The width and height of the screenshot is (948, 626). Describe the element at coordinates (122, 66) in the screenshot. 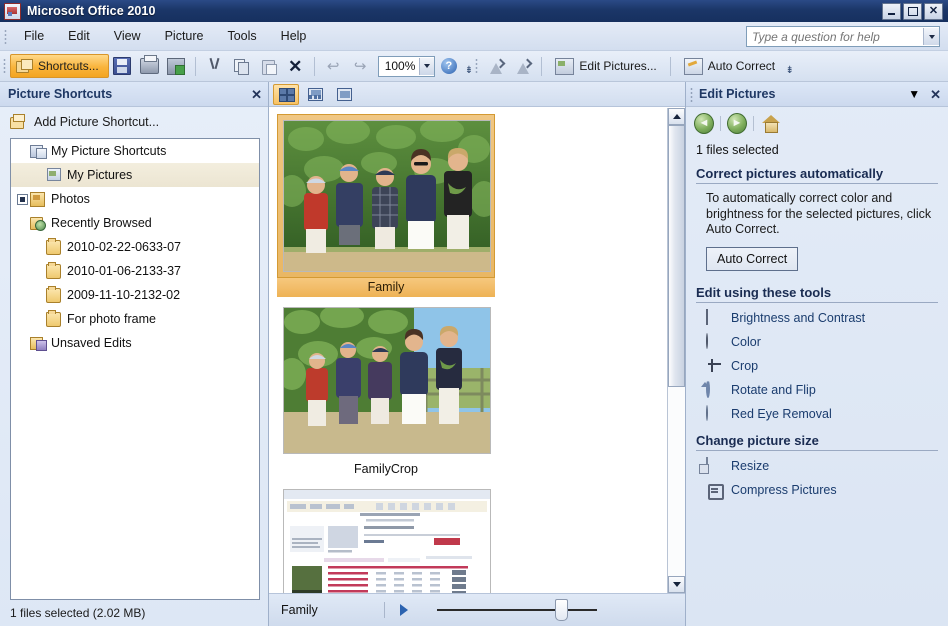

I see `save-button` at that location.